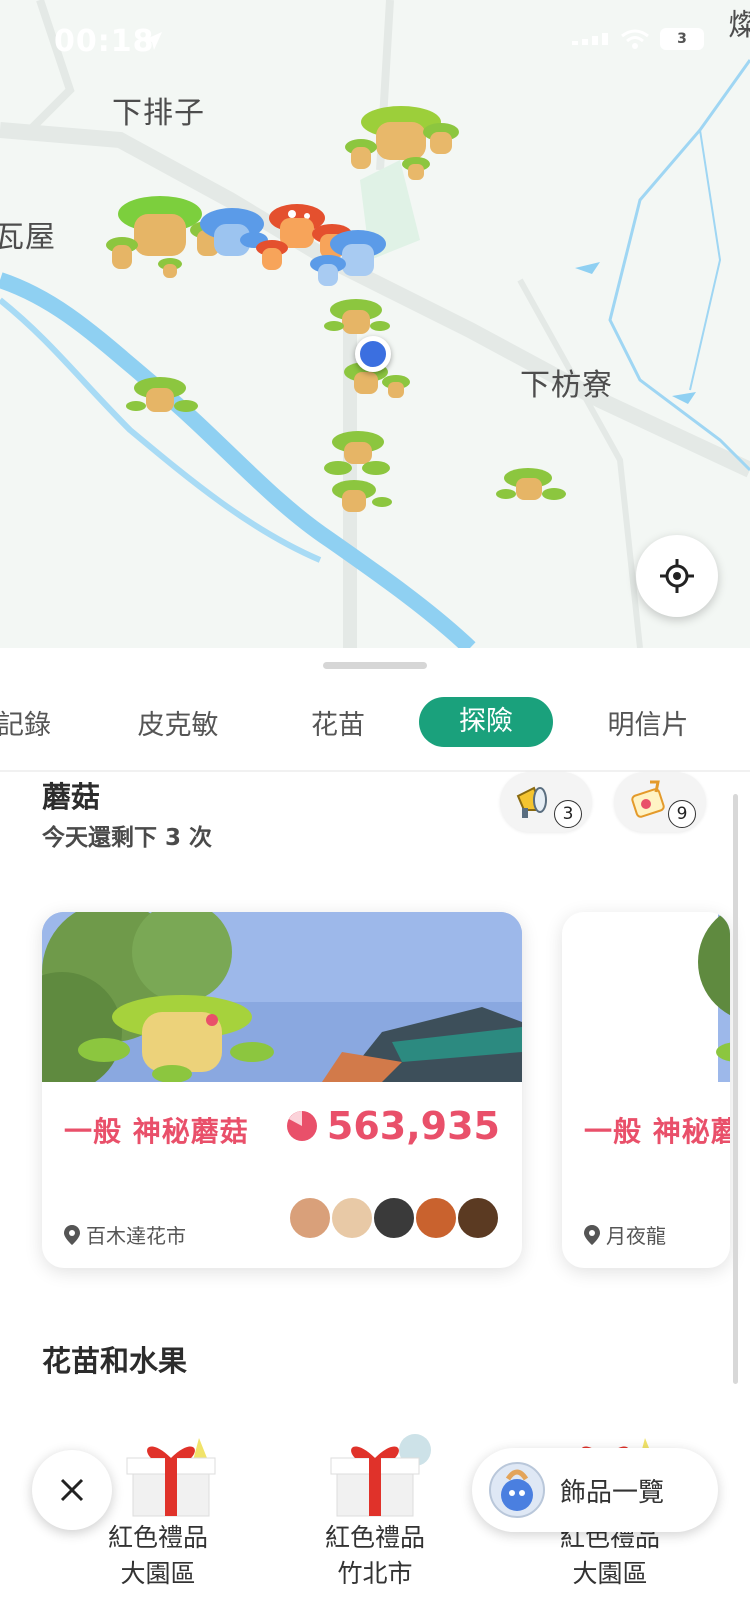 The width and height of the screenshot is (750, 1622). Describe the element at coordinates (28, 237) in the screenshot. I see `place-label: 瓦屋` at that location.